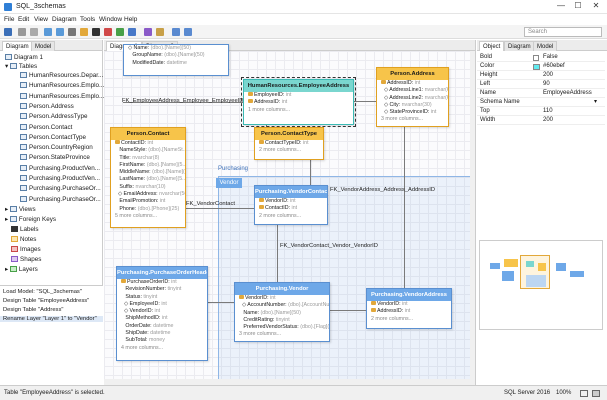 Image resolution: width=607 pixels, height=400 pixels. What do you see at coordinates (53, 137) in the screenshot?
I see `tree-table-item: Person.ContactType` at bounding box center [53, 137].